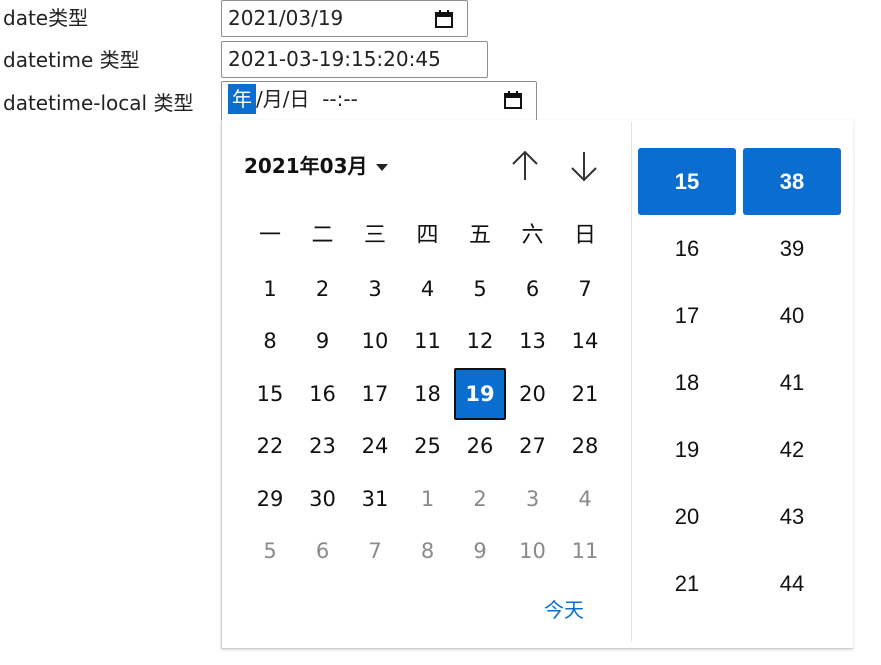 This screenshot has height=665, width=881. I want to click on month-year-label: 2021年03月, so click(306, 166).